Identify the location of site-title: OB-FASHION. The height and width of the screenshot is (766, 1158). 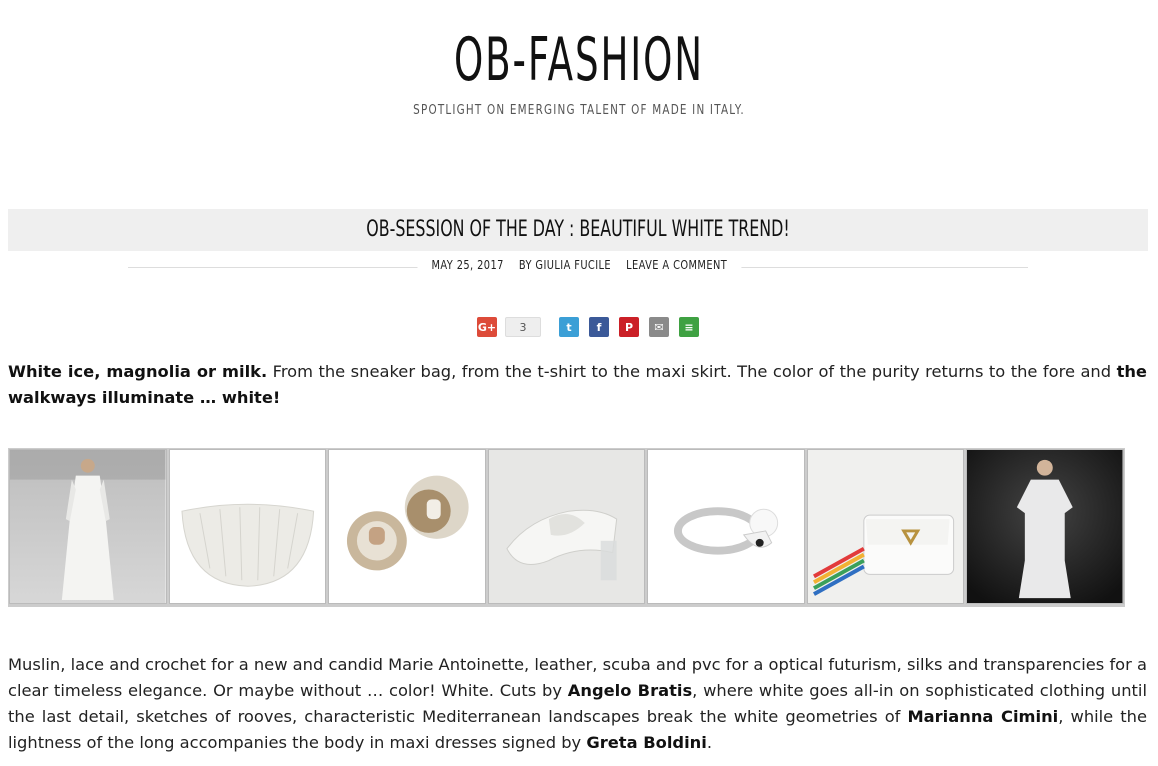
(579, 60).